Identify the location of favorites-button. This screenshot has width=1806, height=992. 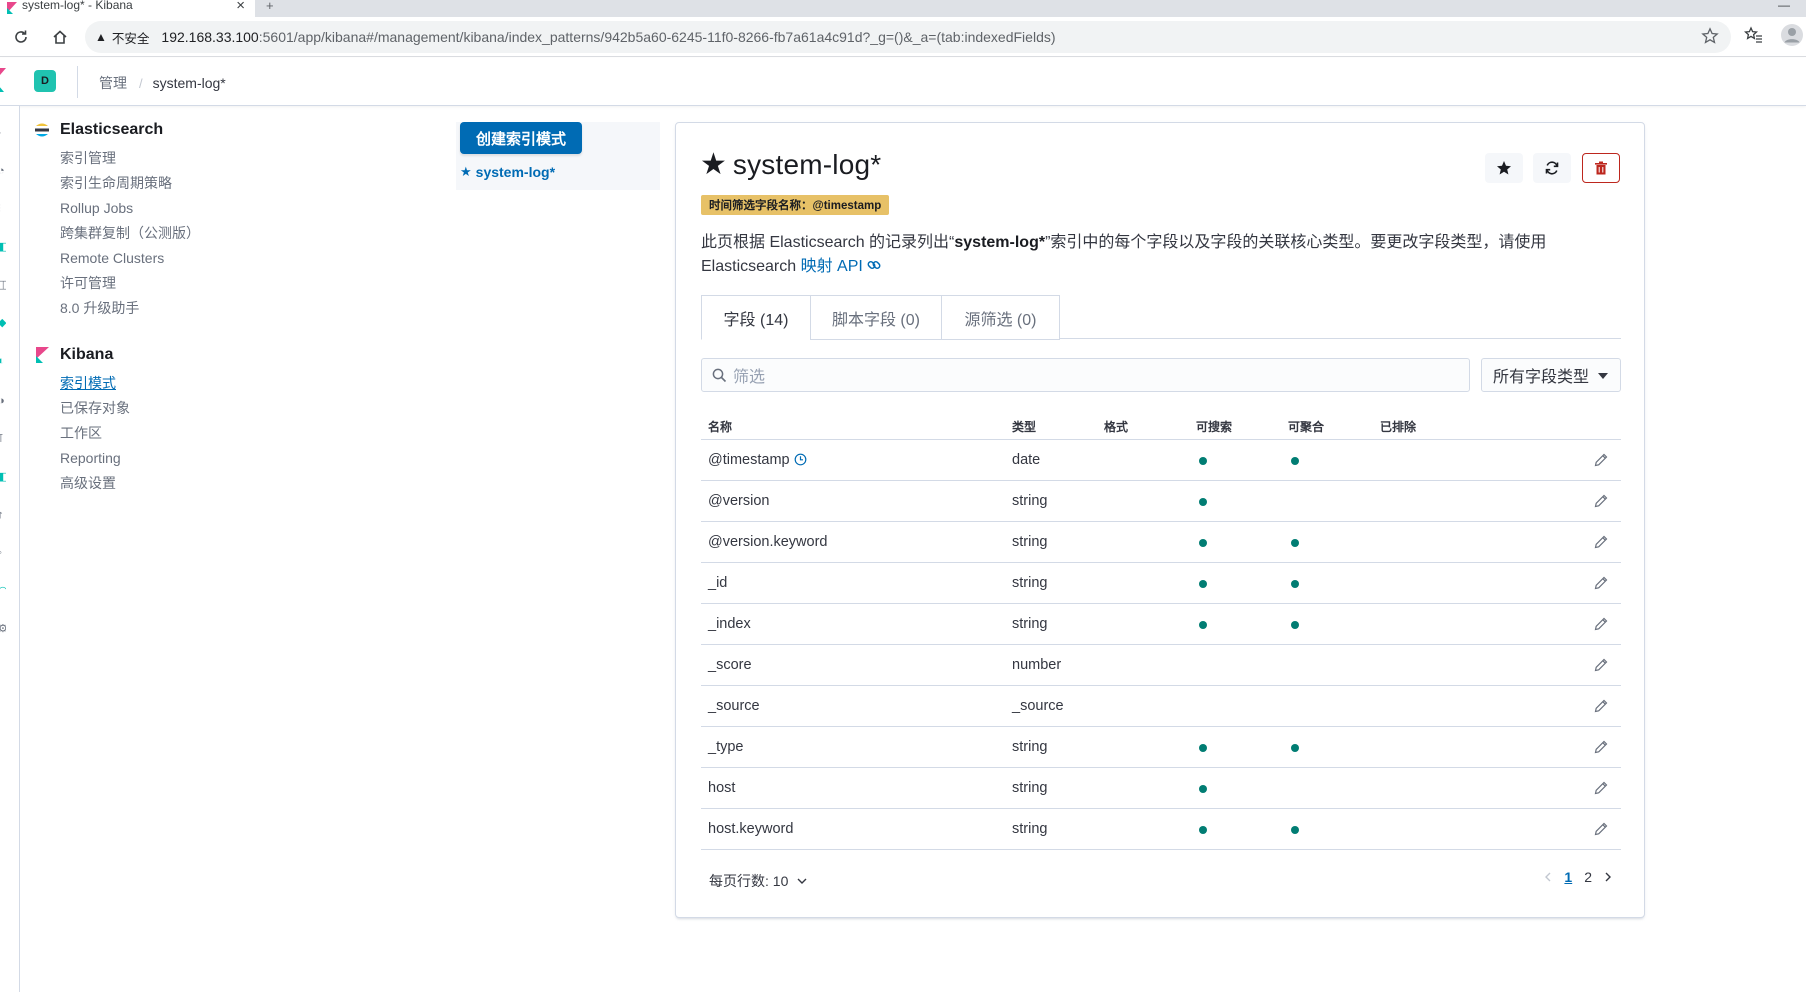
(1753, 36).